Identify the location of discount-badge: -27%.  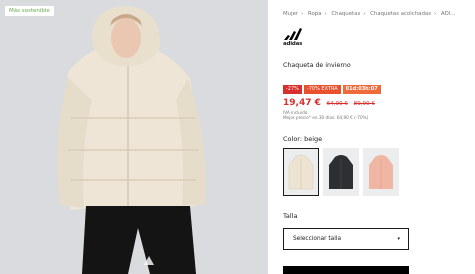
(292, 89).